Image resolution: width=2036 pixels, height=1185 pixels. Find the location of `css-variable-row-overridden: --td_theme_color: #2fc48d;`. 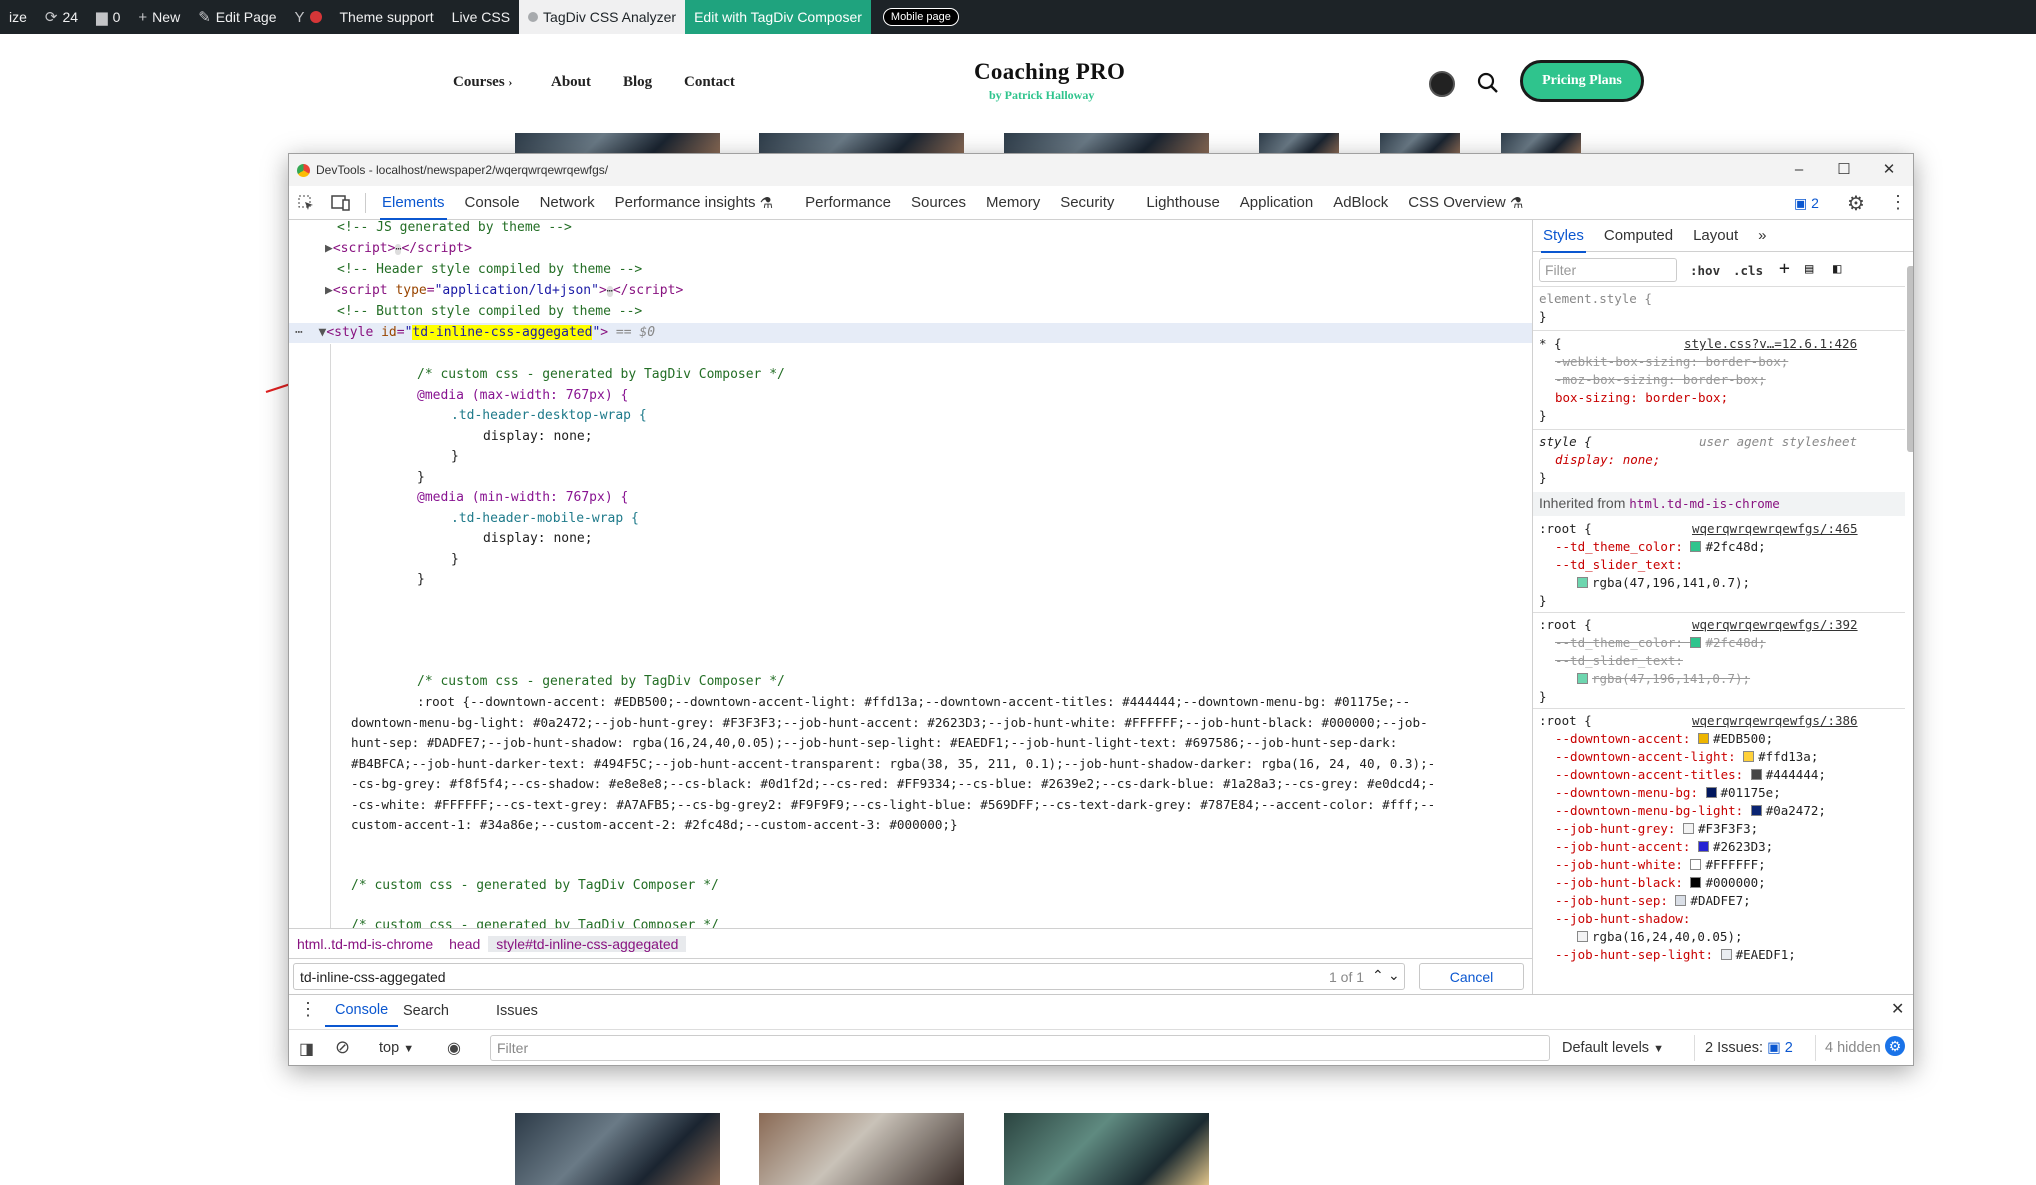

css-variable-row-overridden: --td_theme_color: #2fc48d; is located at coordinates (1660, 643).